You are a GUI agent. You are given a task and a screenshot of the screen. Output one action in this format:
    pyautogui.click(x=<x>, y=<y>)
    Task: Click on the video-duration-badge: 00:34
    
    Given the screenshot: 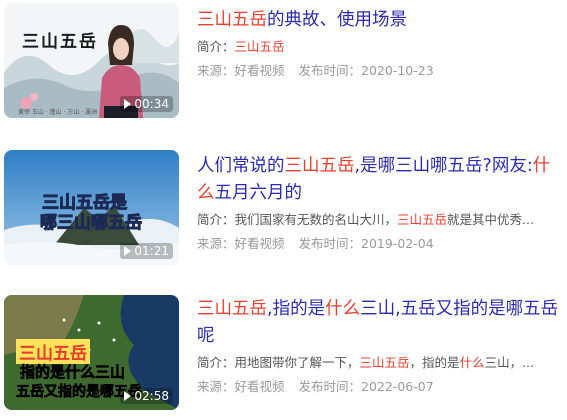 What is the action you would take?
    pyautogui.click(x=146, y=104)
    